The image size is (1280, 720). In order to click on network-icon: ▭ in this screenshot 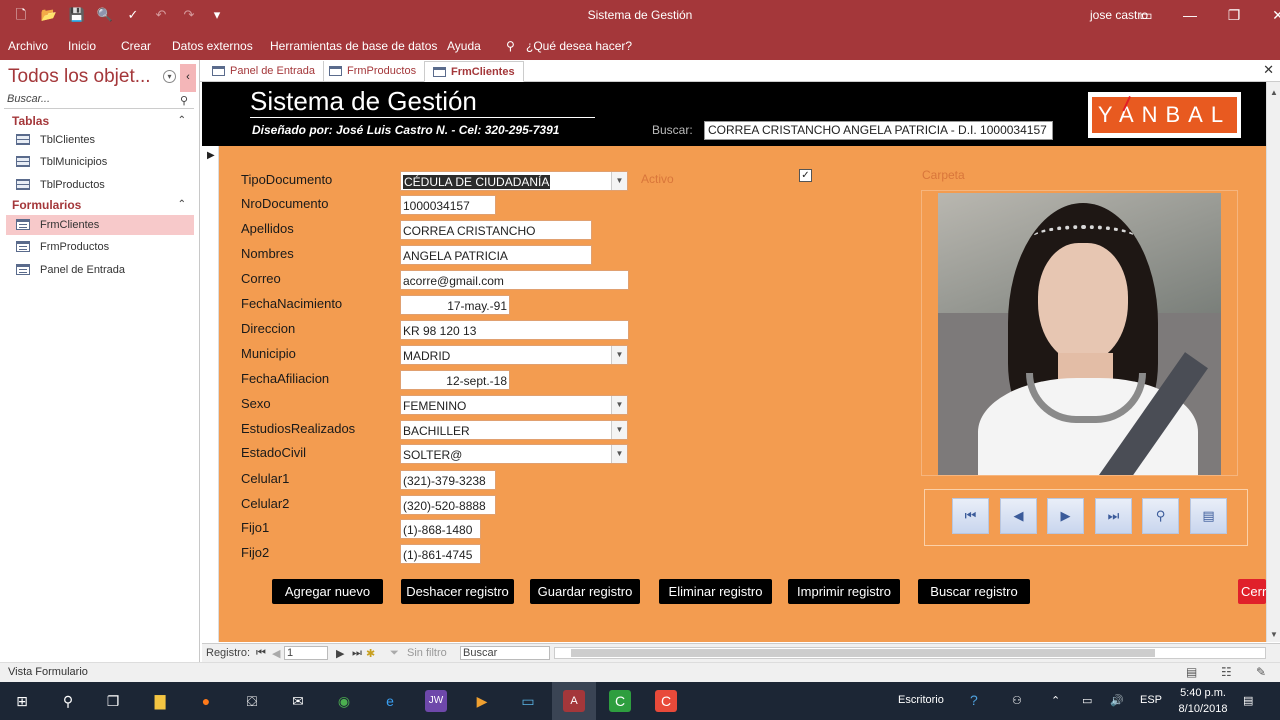, I will do `click(528, 701)`.